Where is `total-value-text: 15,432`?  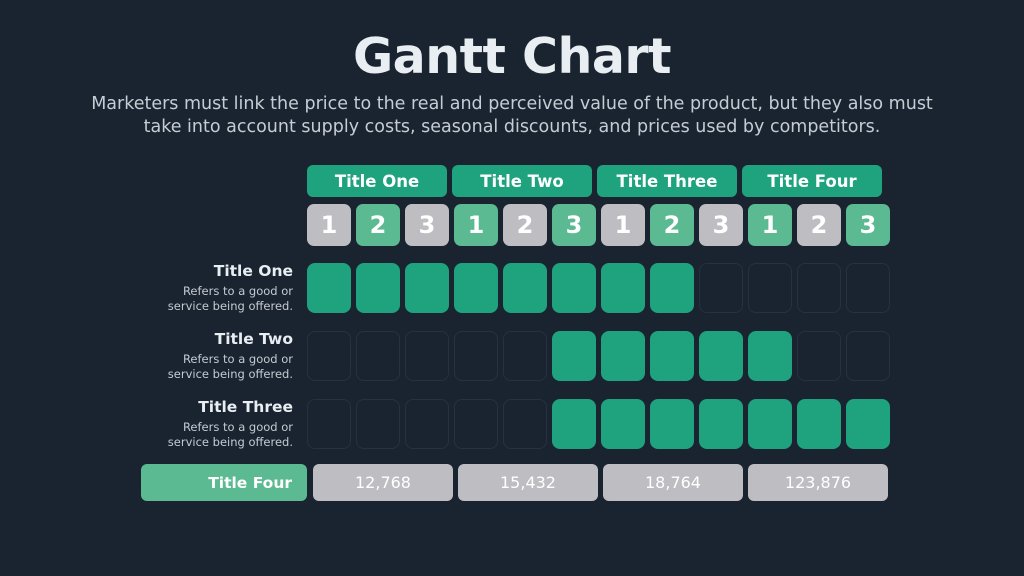 total-value-text: 15,432 is located at coordinates (528, 482).